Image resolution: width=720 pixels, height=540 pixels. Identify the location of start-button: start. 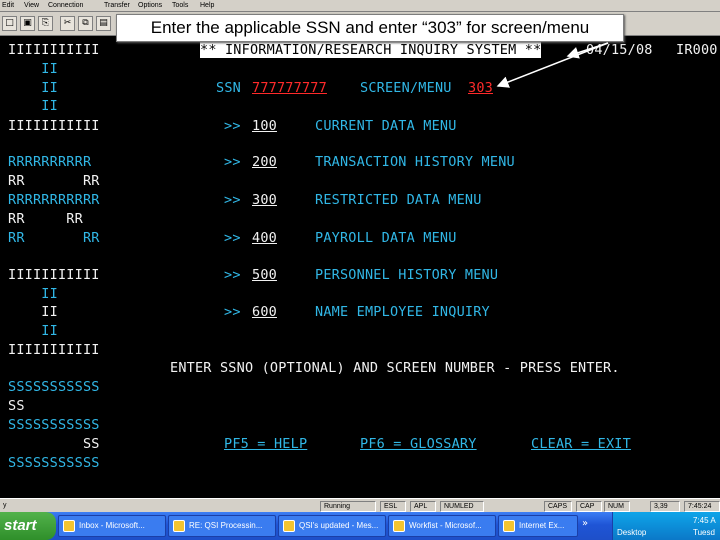
(28, 526).